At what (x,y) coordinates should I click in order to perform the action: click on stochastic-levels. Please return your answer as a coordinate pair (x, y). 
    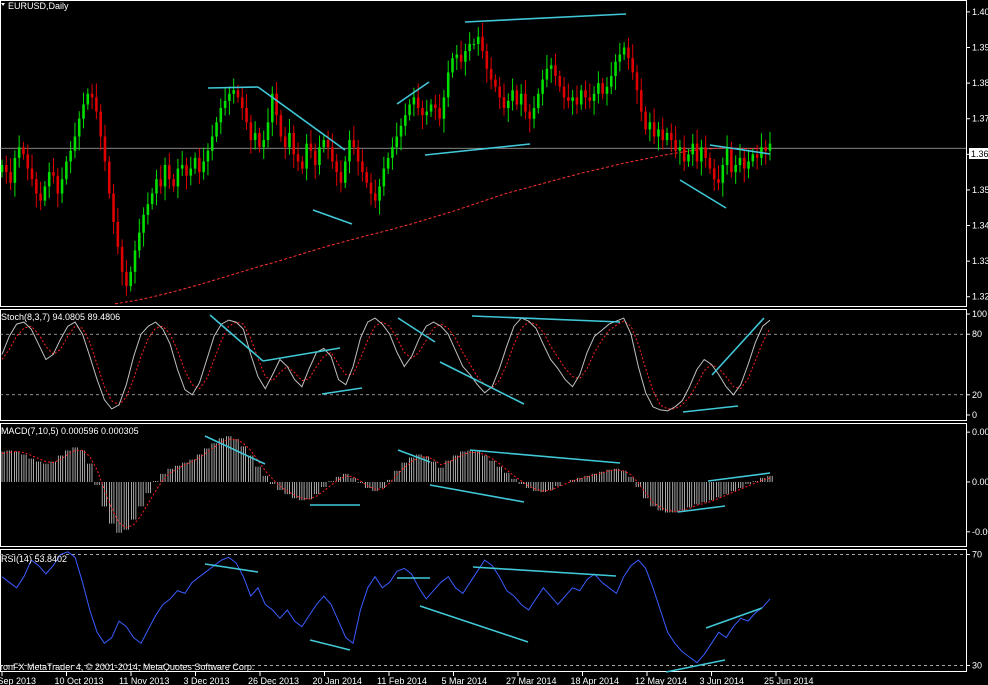
    Looking at the image, I should click on (483, 364).